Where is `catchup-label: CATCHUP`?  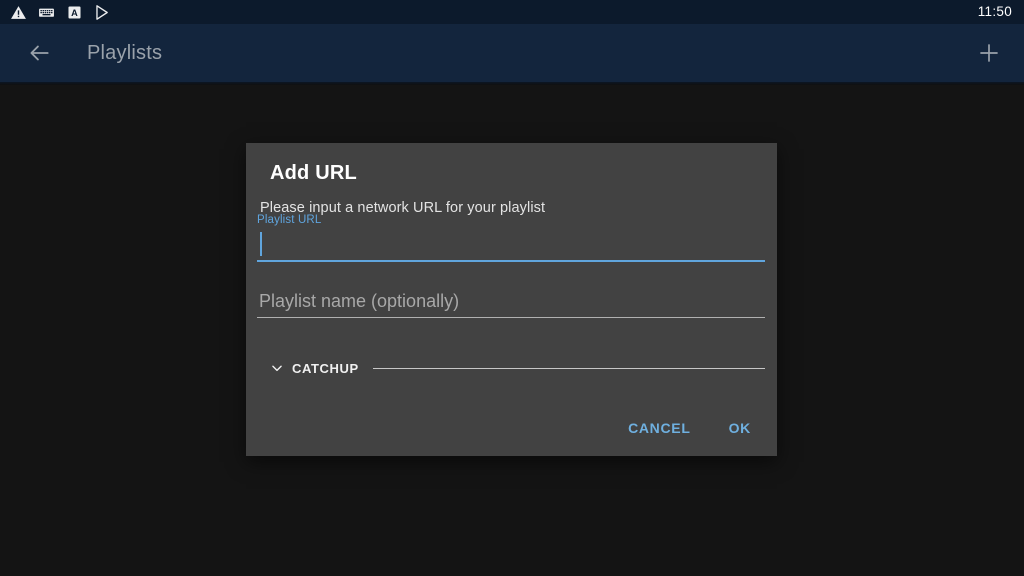 catchup-label: CATCHUP is located at coordinates (325, 368).